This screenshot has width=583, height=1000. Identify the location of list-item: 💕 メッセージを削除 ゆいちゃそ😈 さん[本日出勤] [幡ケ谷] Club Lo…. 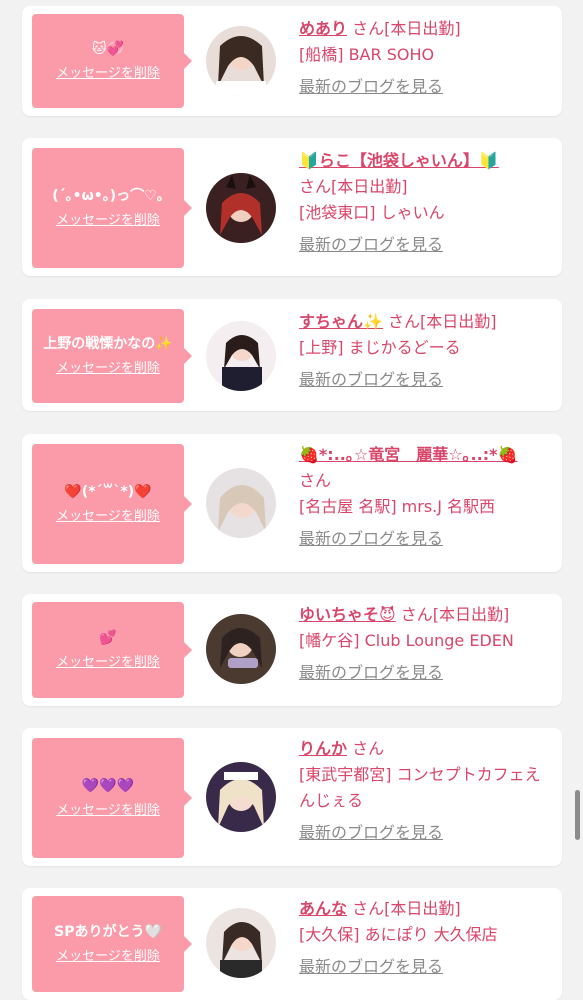
(292, 650).